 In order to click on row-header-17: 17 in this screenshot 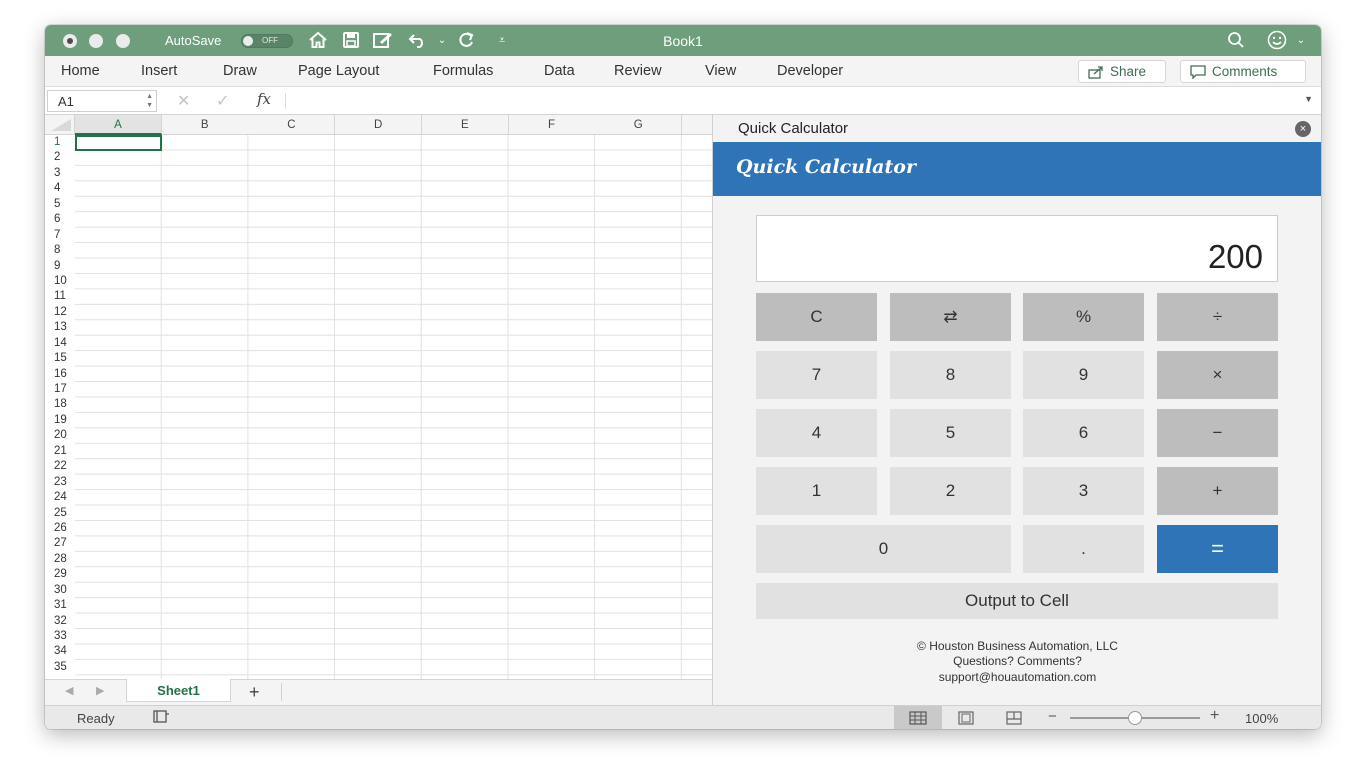, I will do `click(60, 390)`.